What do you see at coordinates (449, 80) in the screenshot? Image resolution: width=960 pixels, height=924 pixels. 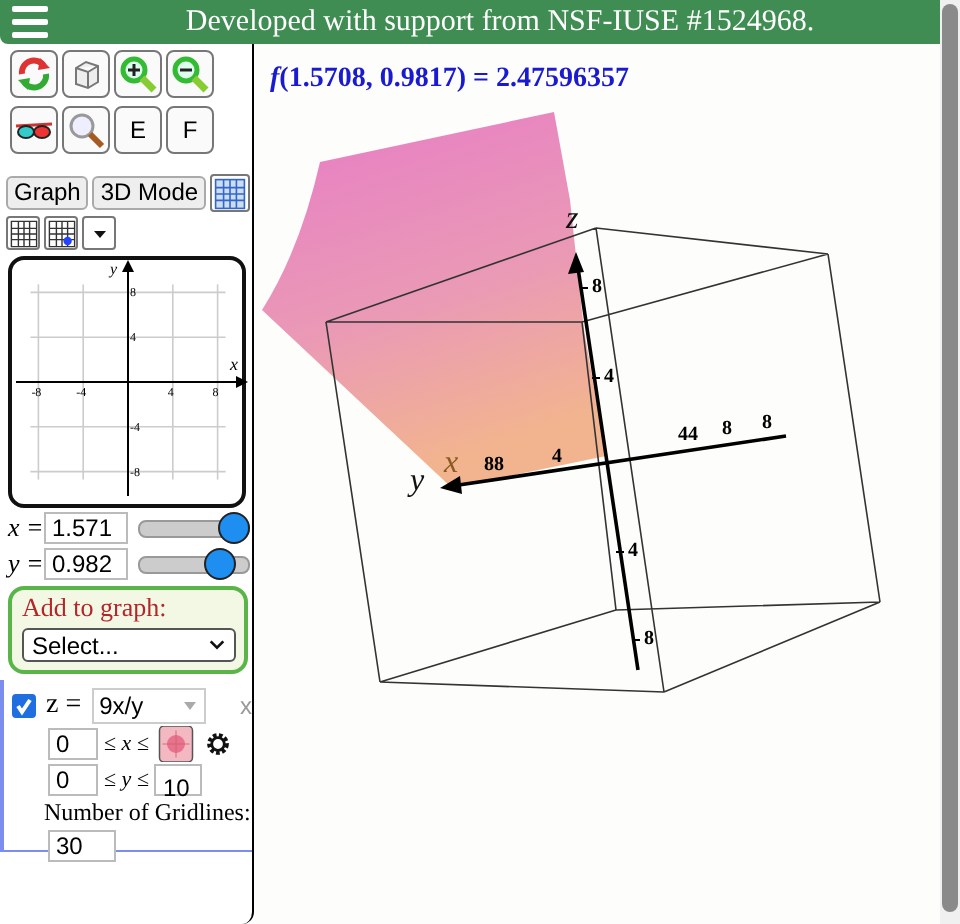 I see `function-value: f(1.5708, 0.9817) = 2.47596357` at bounding box center [449, 80].